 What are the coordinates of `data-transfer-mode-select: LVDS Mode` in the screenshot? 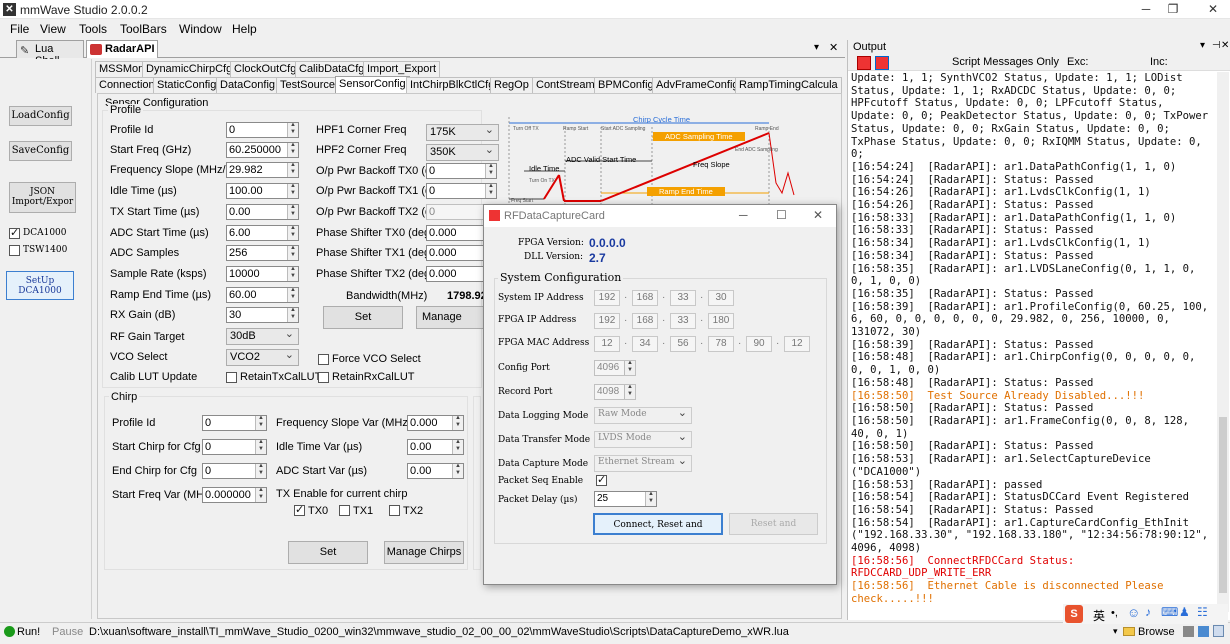 It's located at (643, 439).